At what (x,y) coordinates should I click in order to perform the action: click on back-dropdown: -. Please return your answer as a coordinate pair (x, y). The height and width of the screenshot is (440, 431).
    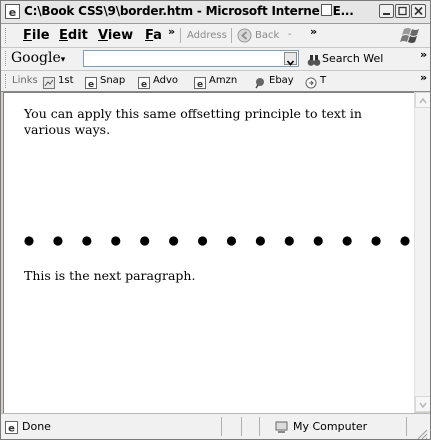
    Looking at the image, I should click on (290, 34).